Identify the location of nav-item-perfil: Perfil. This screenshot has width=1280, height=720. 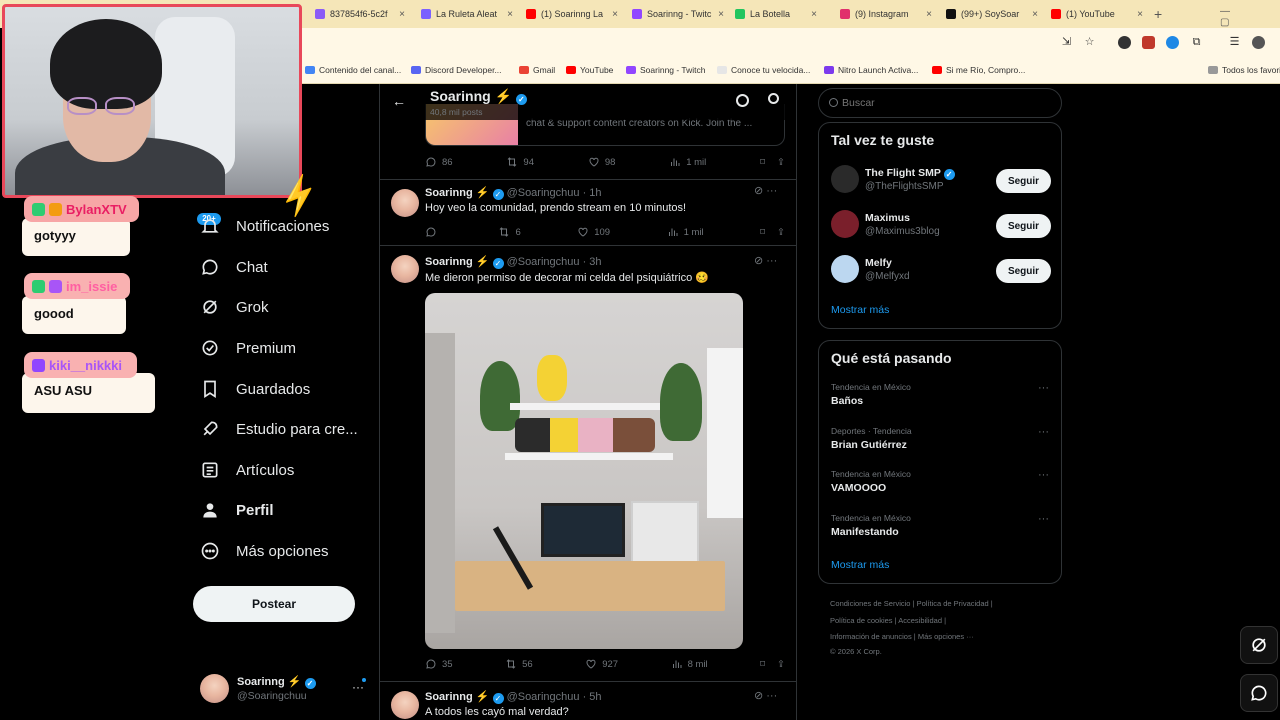
(237, 510).